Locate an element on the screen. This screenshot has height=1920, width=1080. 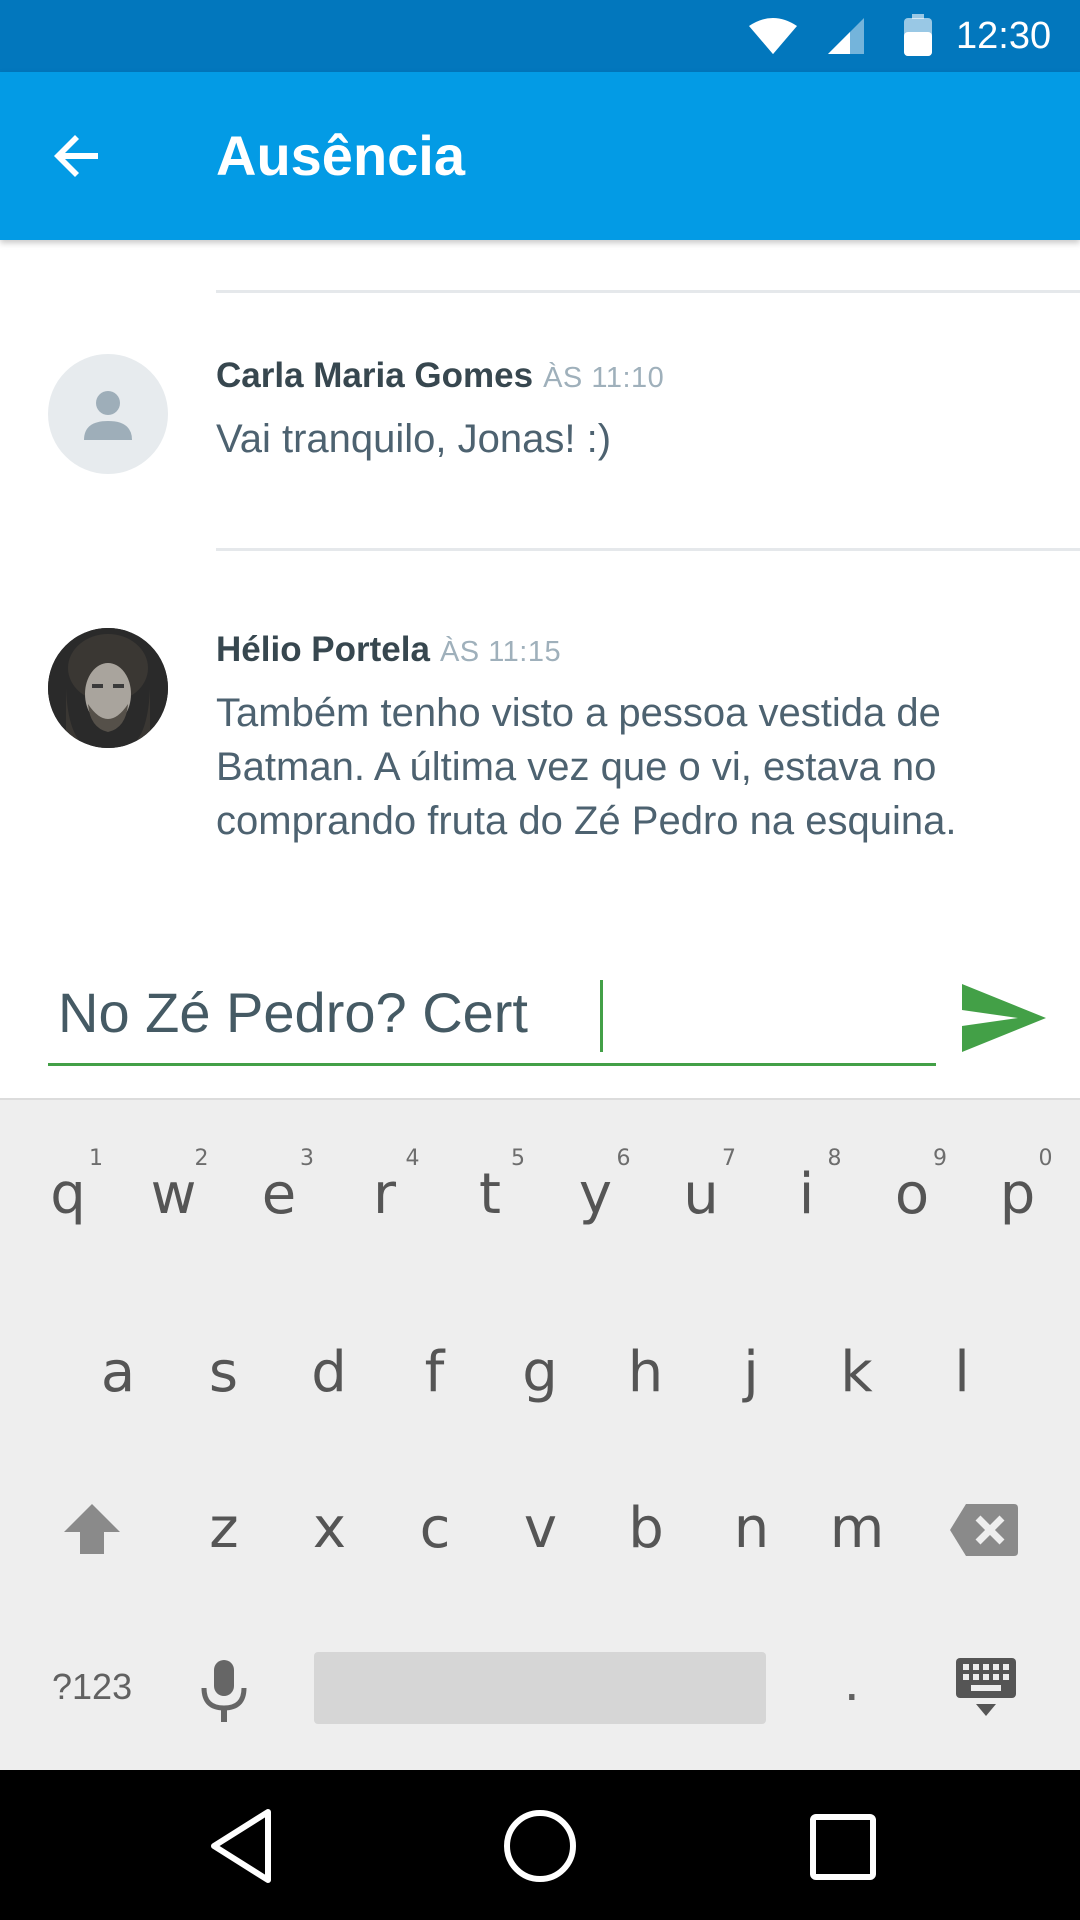
key-label: c is located at coordinates (435, 1528).